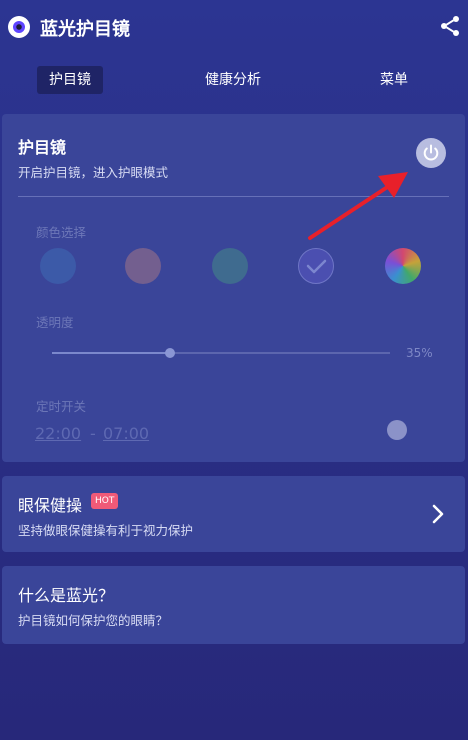  I want to click on color-swatch-blue, so click(58, 266).